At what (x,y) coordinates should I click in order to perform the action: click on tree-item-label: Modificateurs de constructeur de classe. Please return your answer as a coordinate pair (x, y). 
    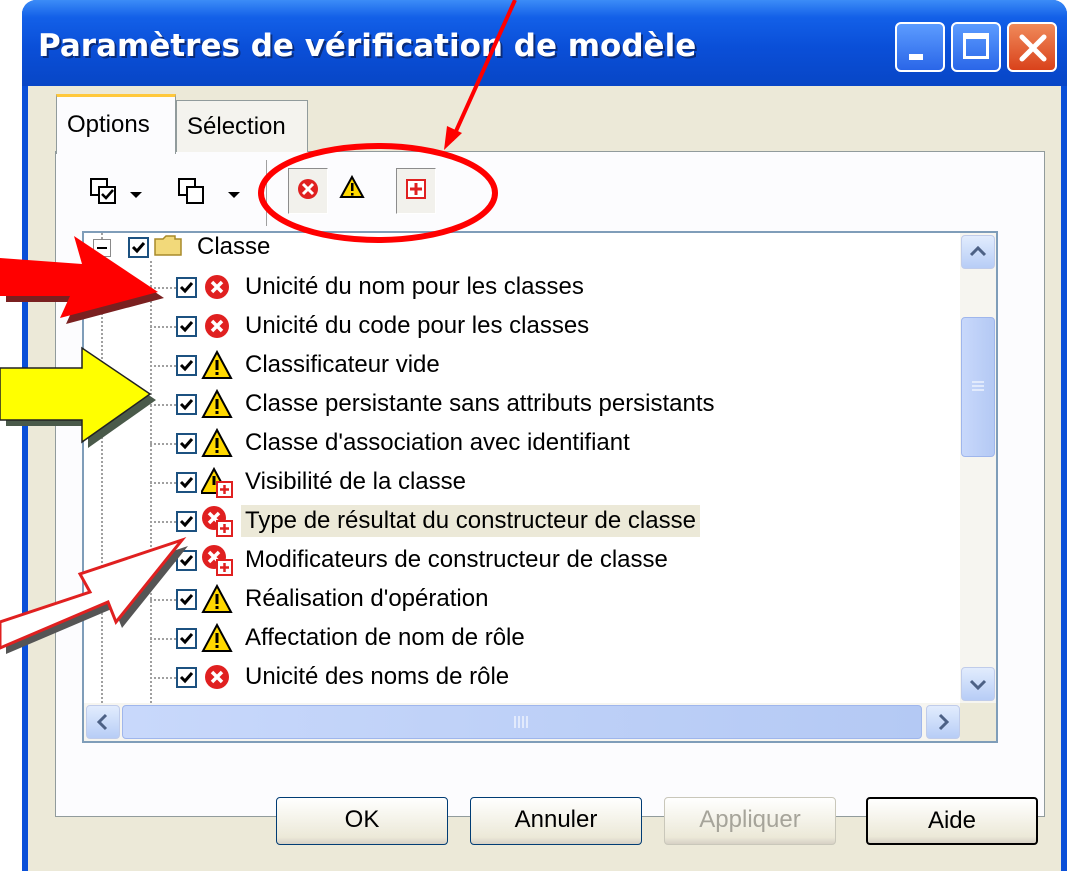
    Looking at the image, I should click on (456, 559).